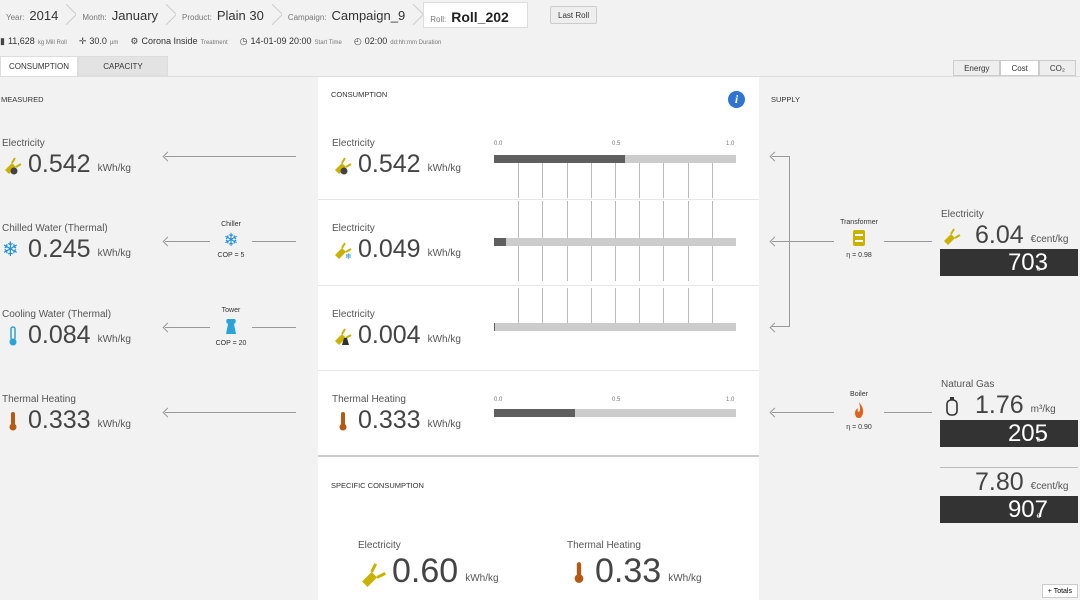 This screenshot has width=1080, height=600. I want to click on crumb-year: Year: 2014, so click(38, 15).